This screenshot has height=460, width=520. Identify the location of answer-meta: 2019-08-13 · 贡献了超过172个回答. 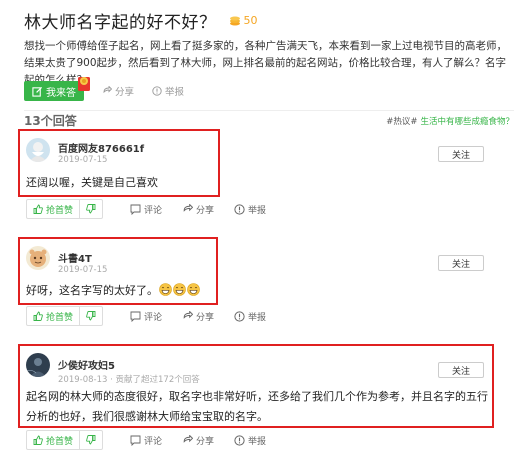
(129, 380).